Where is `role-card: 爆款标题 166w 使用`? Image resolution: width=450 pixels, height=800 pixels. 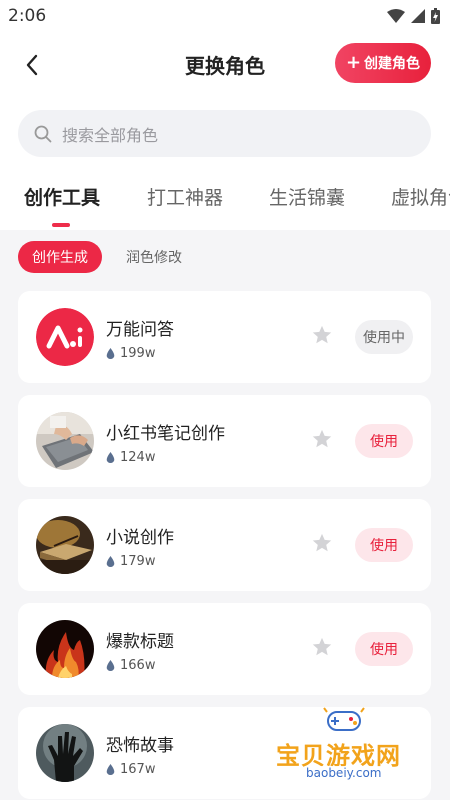
role-card: 爆款标题 166w 使用 is located at coordinates (224, 649).